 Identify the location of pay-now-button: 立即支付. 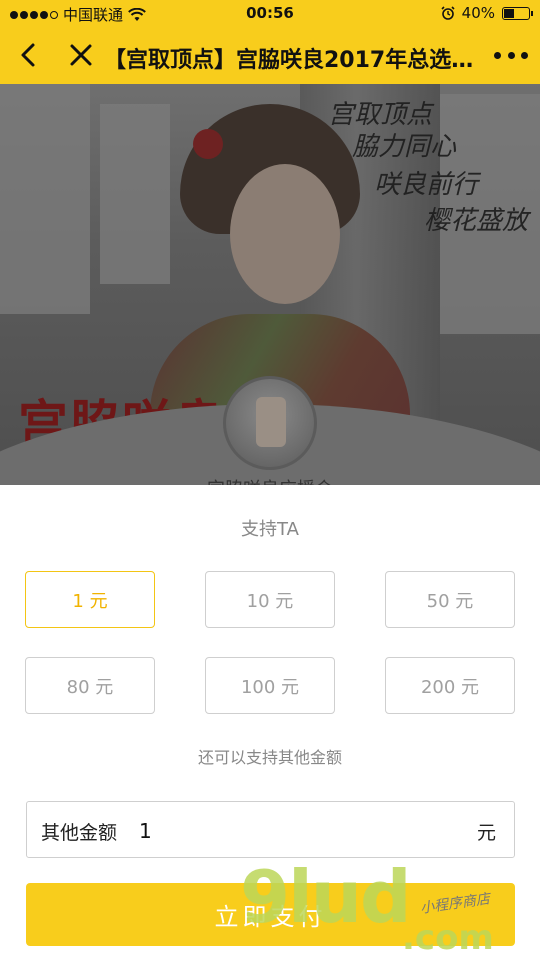
(270, 914).